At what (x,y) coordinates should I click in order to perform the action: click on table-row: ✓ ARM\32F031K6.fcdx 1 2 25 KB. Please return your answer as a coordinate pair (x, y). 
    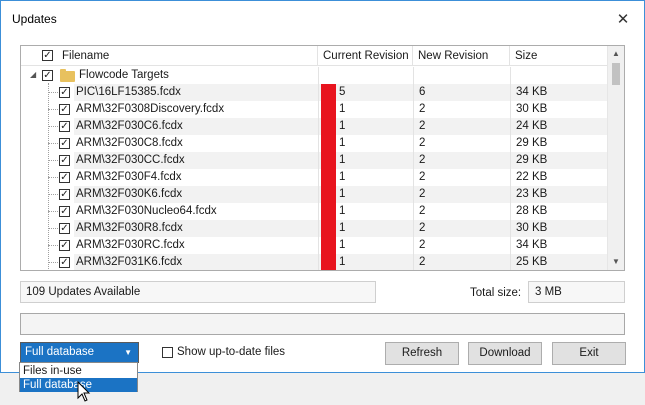
    Looking at the image, I should click on (314, 262).